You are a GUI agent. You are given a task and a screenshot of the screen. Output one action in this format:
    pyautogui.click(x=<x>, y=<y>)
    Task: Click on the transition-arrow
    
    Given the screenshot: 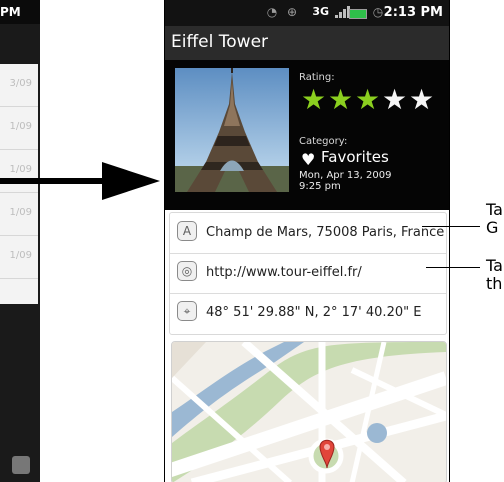 What is the action you would take?
    pyautogui.click(x=53, y=181)
    